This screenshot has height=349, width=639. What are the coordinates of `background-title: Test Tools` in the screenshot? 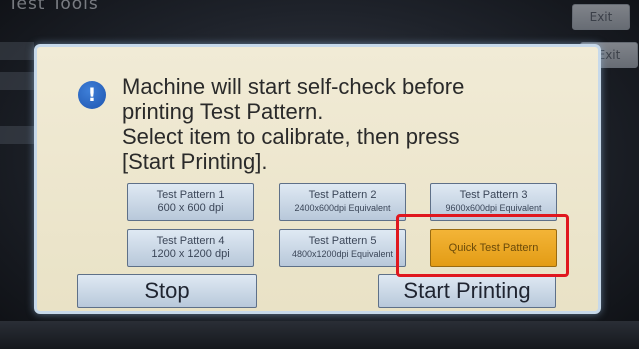 It's located at (53, 7).